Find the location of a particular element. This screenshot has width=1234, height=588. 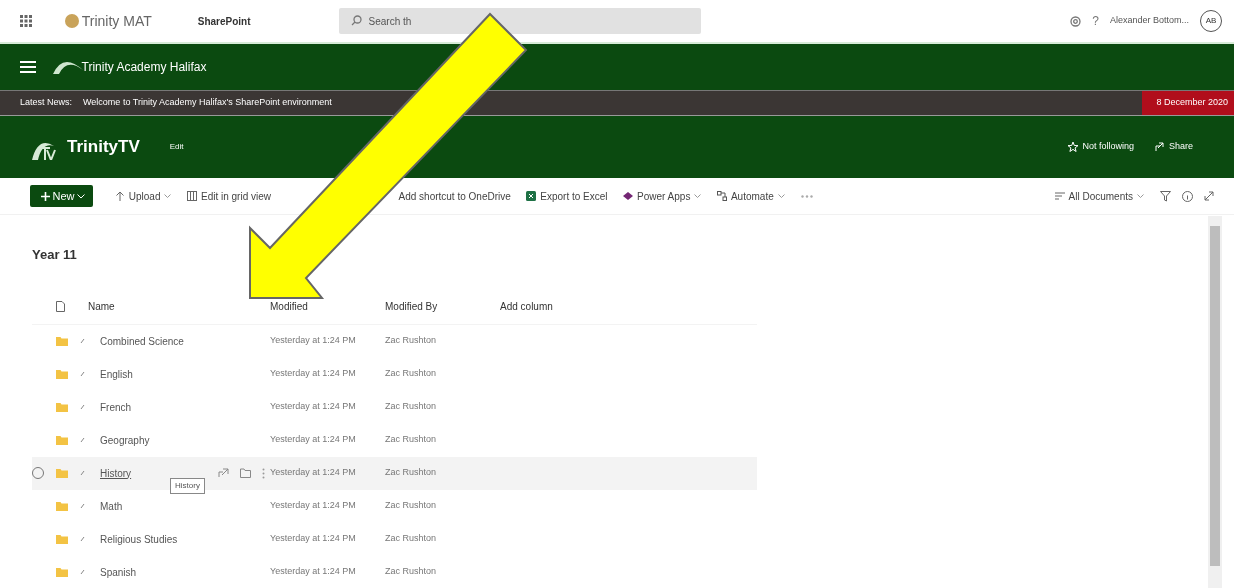

org-name: Trinity MAT is located at coordinates (116, 21).